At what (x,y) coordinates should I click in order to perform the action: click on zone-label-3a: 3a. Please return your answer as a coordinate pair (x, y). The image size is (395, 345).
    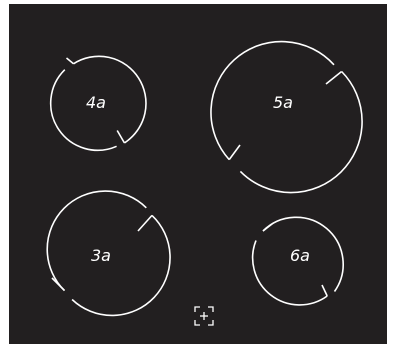
    Looking at the image, I should click on (101, 255).